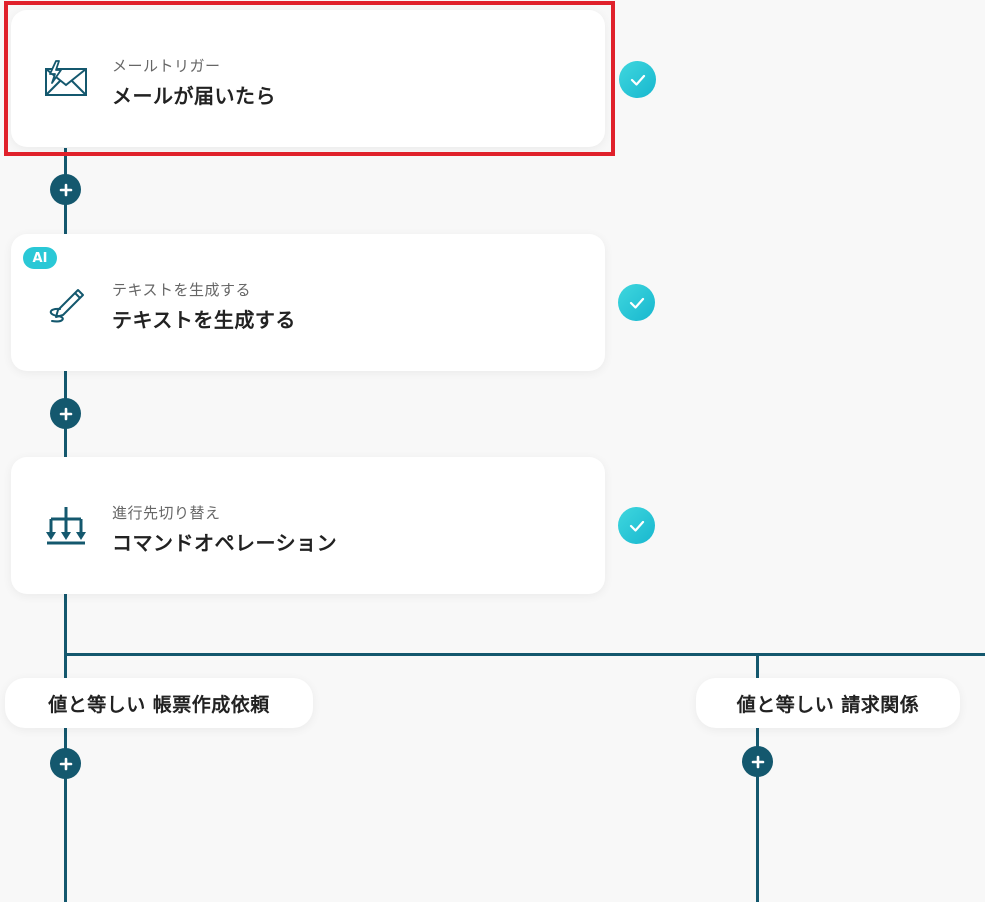 Image resolution: width=985 pixels, height=902 pixels. What do you see at coordinates (194, 96) in the screenshot?
I see `step-title: メールが届いたら` at bounding box center [194, 96].